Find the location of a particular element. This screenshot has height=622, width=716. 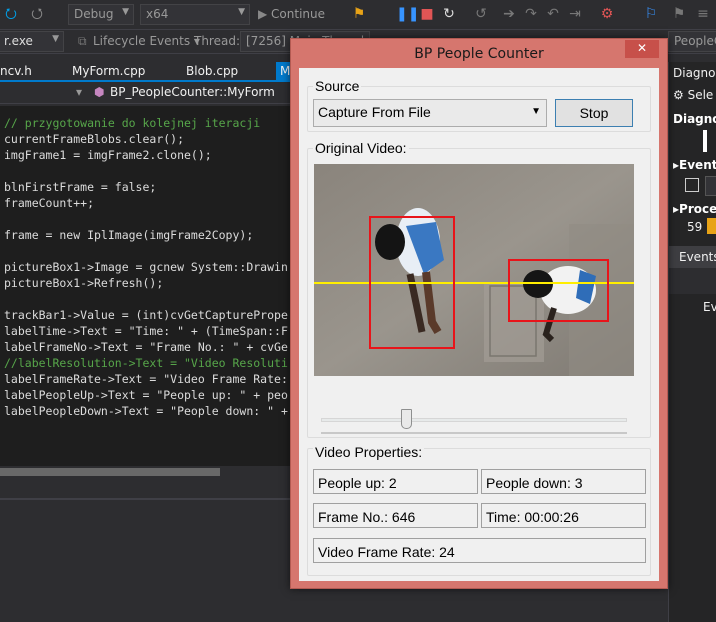

gear-icon: ⚙ is located at coordinates (680, 95).